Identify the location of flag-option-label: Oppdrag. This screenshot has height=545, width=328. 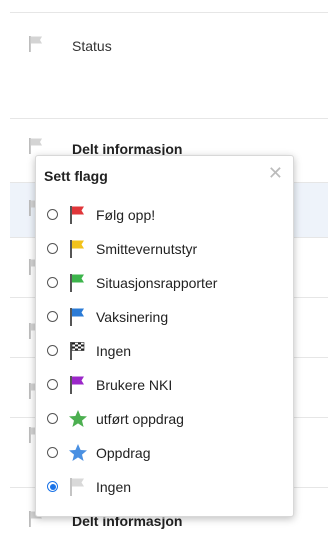
(123, 453).